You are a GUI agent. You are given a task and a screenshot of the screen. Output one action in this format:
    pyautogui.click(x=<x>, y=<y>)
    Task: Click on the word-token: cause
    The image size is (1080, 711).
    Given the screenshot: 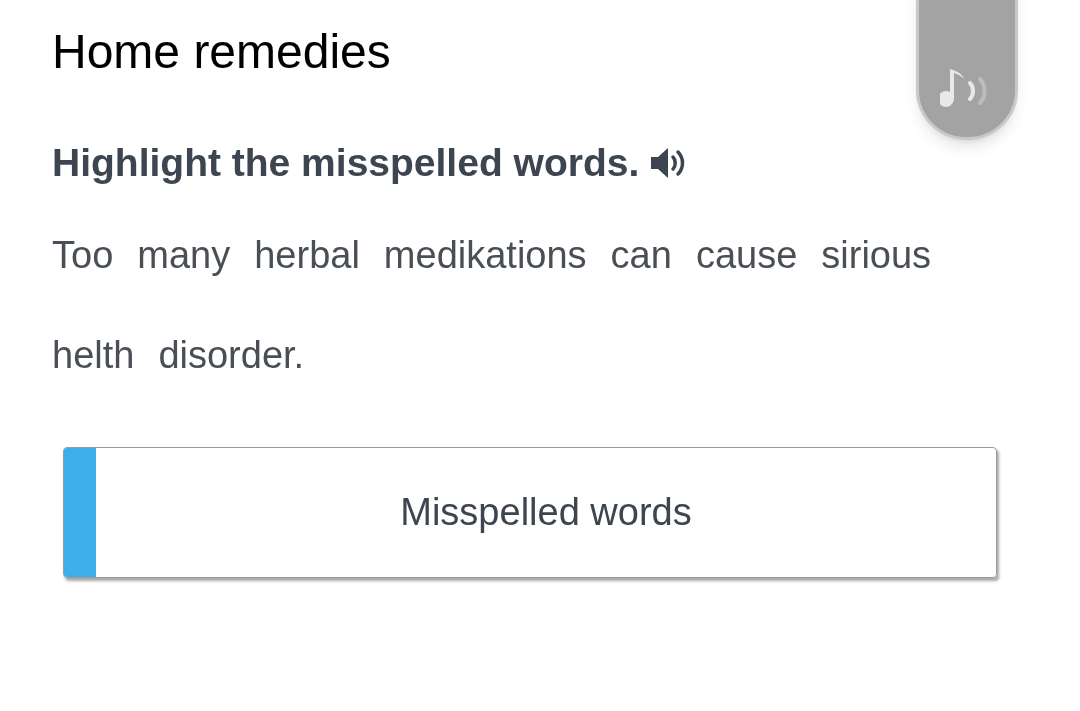 What is the action you would take?
    pyautogui.click(x=746, y=254)
    